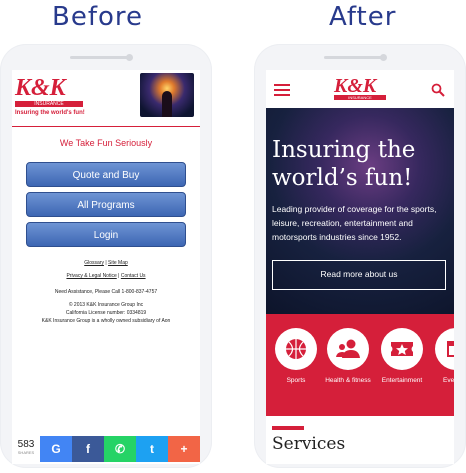  I want to click on after-heading: After, so click(363, 17).